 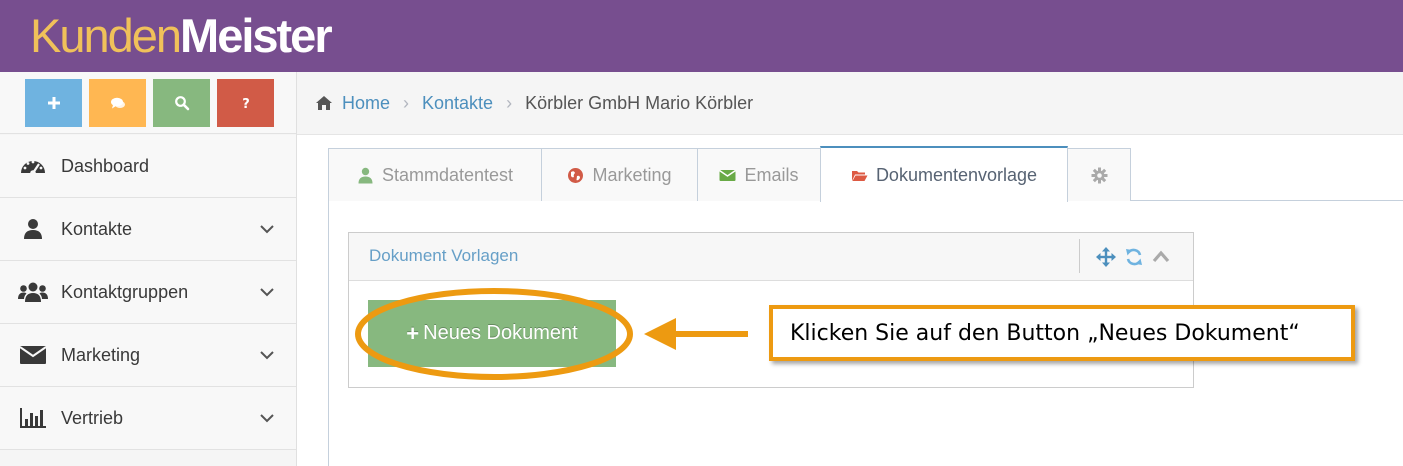 I want to click on new-document-button-label: Neues Dokument, so click(x=500, y=333).